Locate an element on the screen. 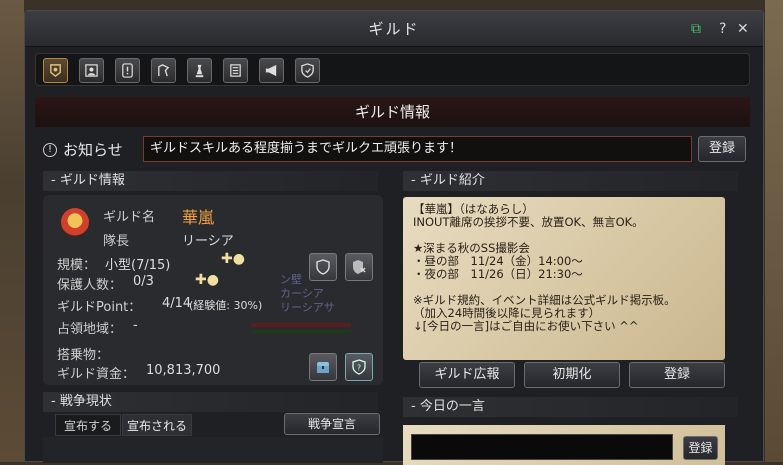 This screenshot has width=783, height=465. overlay-line: カーシア is located at coordinates (302, 293).